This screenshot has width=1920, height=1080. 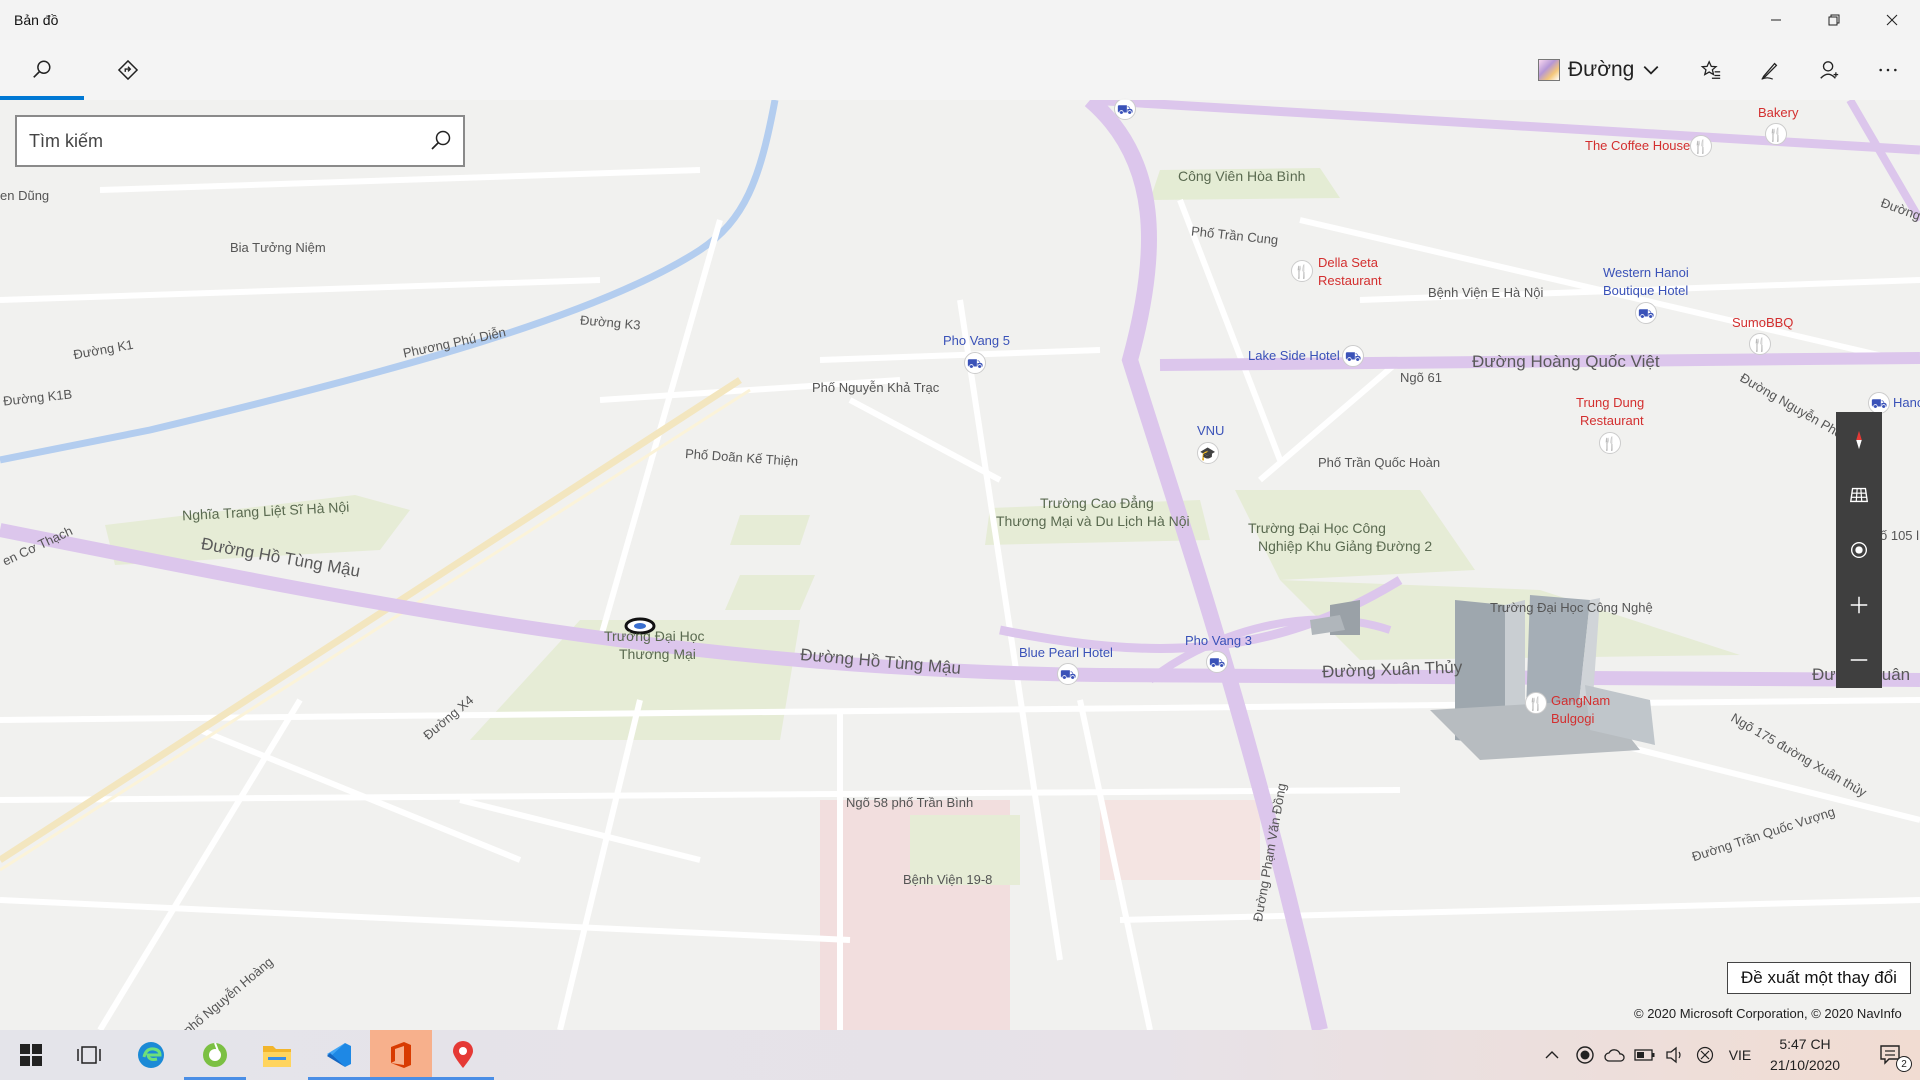 I want to click on taskbar-office, so click(x=401, y=1055).